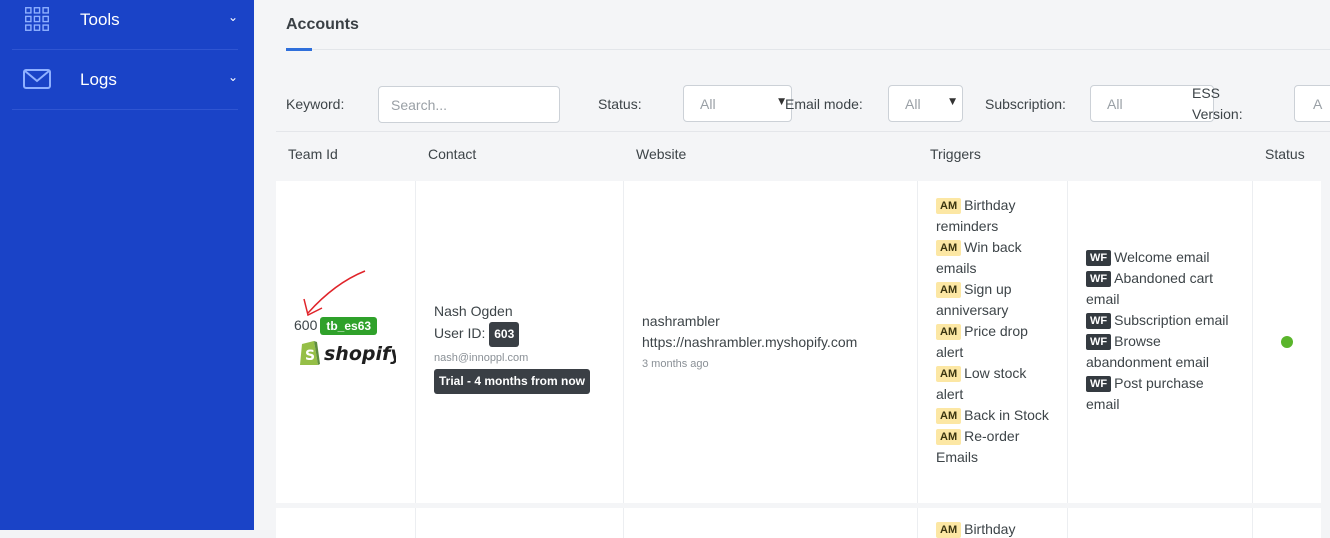 Image resolution: width=1330 pixels, height=538 pixels. What do you see at coordinates (976, 215) in the screenshot?
I see `list-item: AM Birthday reminders` at bounding box center [976, 215].